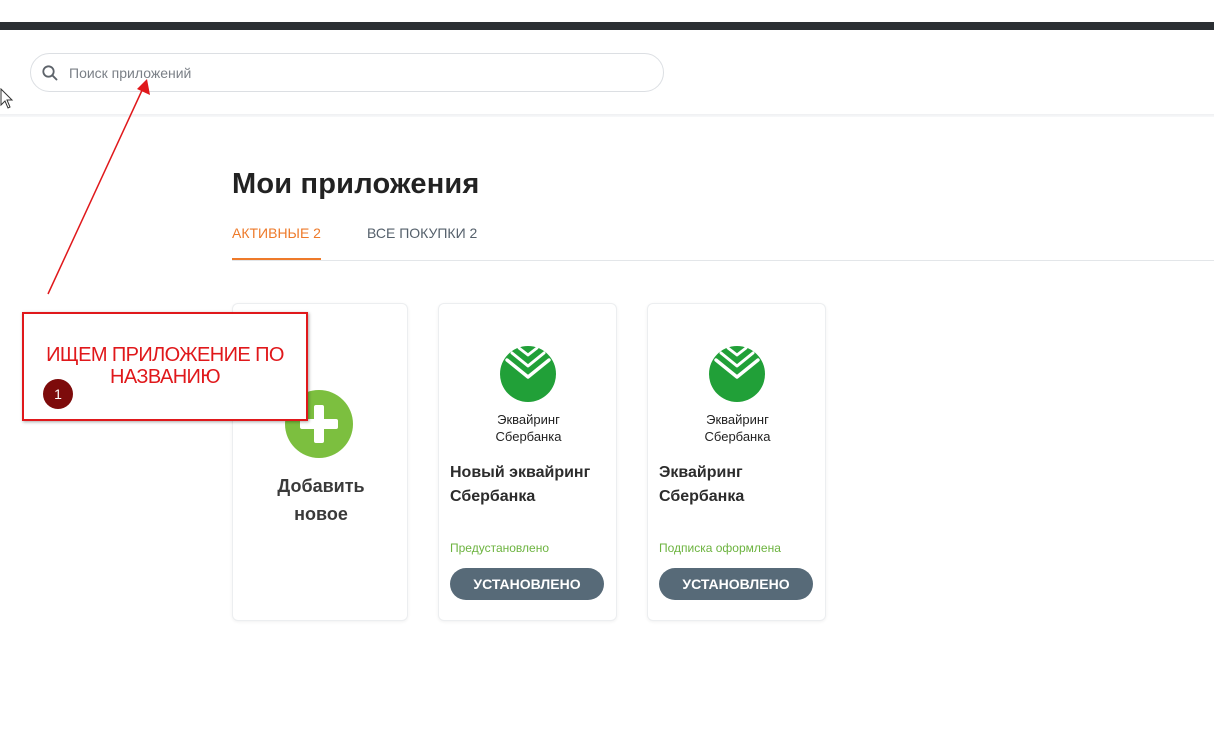 This screenshot has height=740, width=1214. What do you see at coordinates (7, 98) in the screenshot?
I see `mouse-cursor-icon` at bounding box center [7, 98].